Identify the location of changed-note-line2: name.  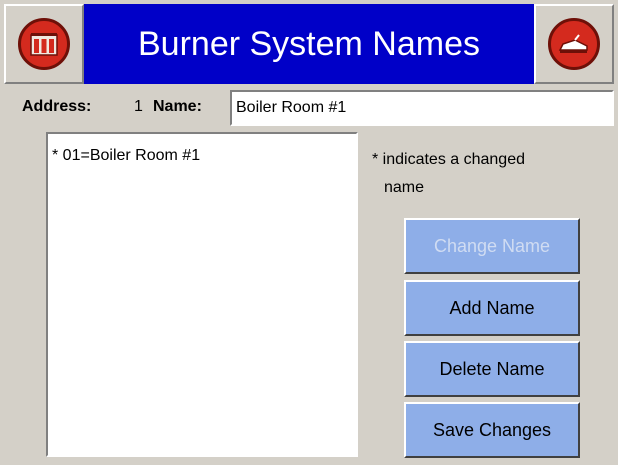
(404, 187).